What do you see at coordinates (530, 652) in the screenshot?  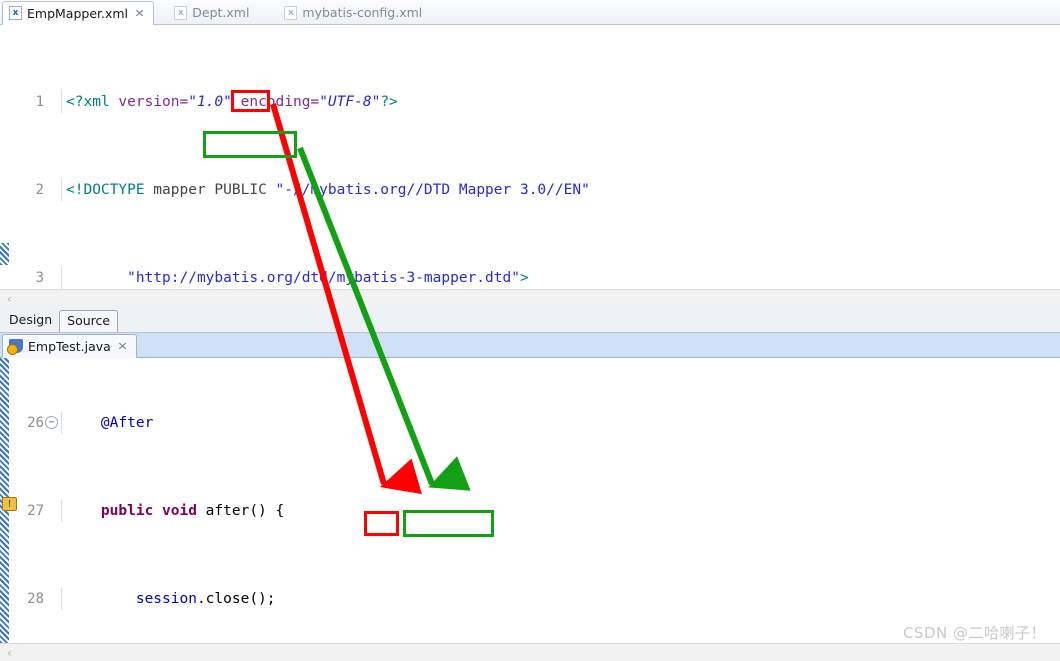 I see `java-horizontal-scrollbar: ‹` at bounding box center [530, 652].